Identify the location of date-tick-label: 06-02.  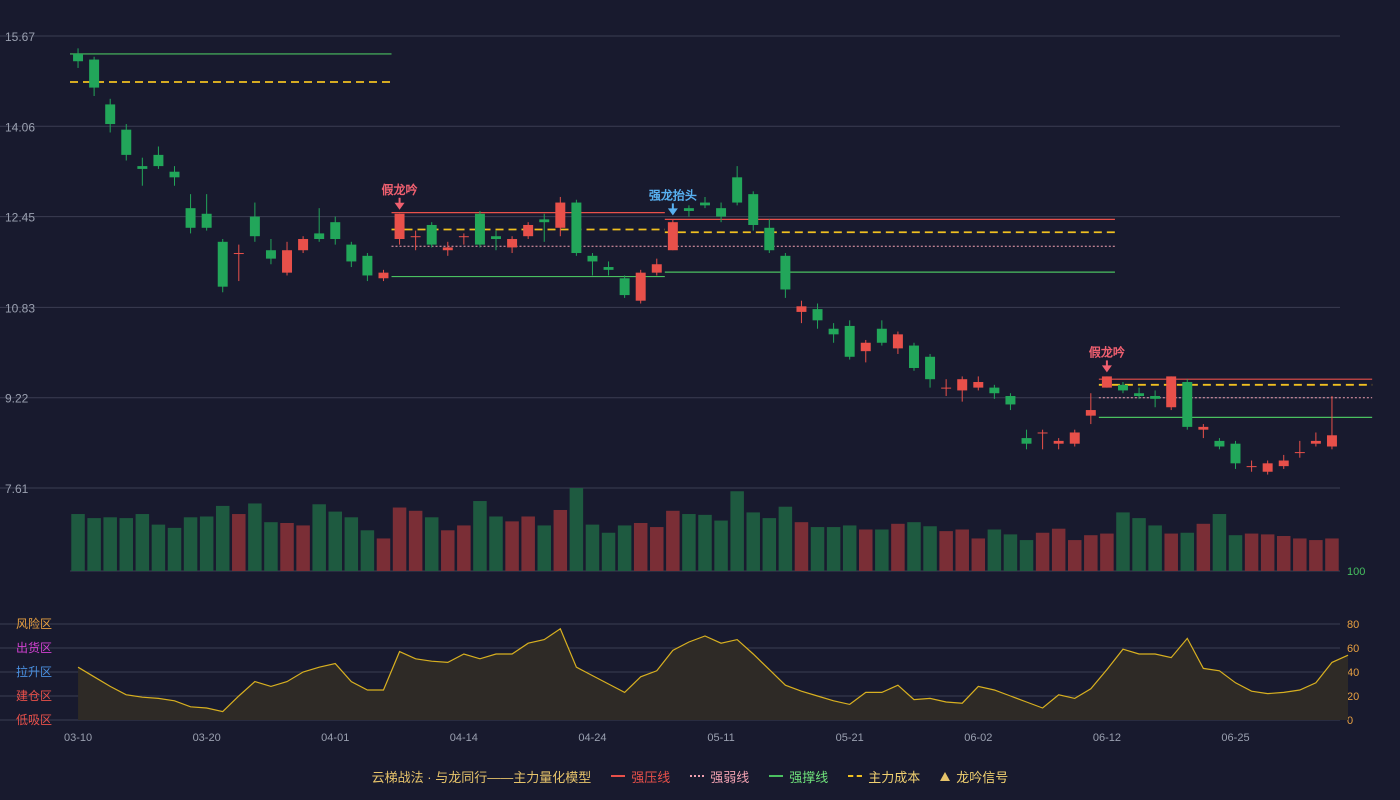
(978, 738).